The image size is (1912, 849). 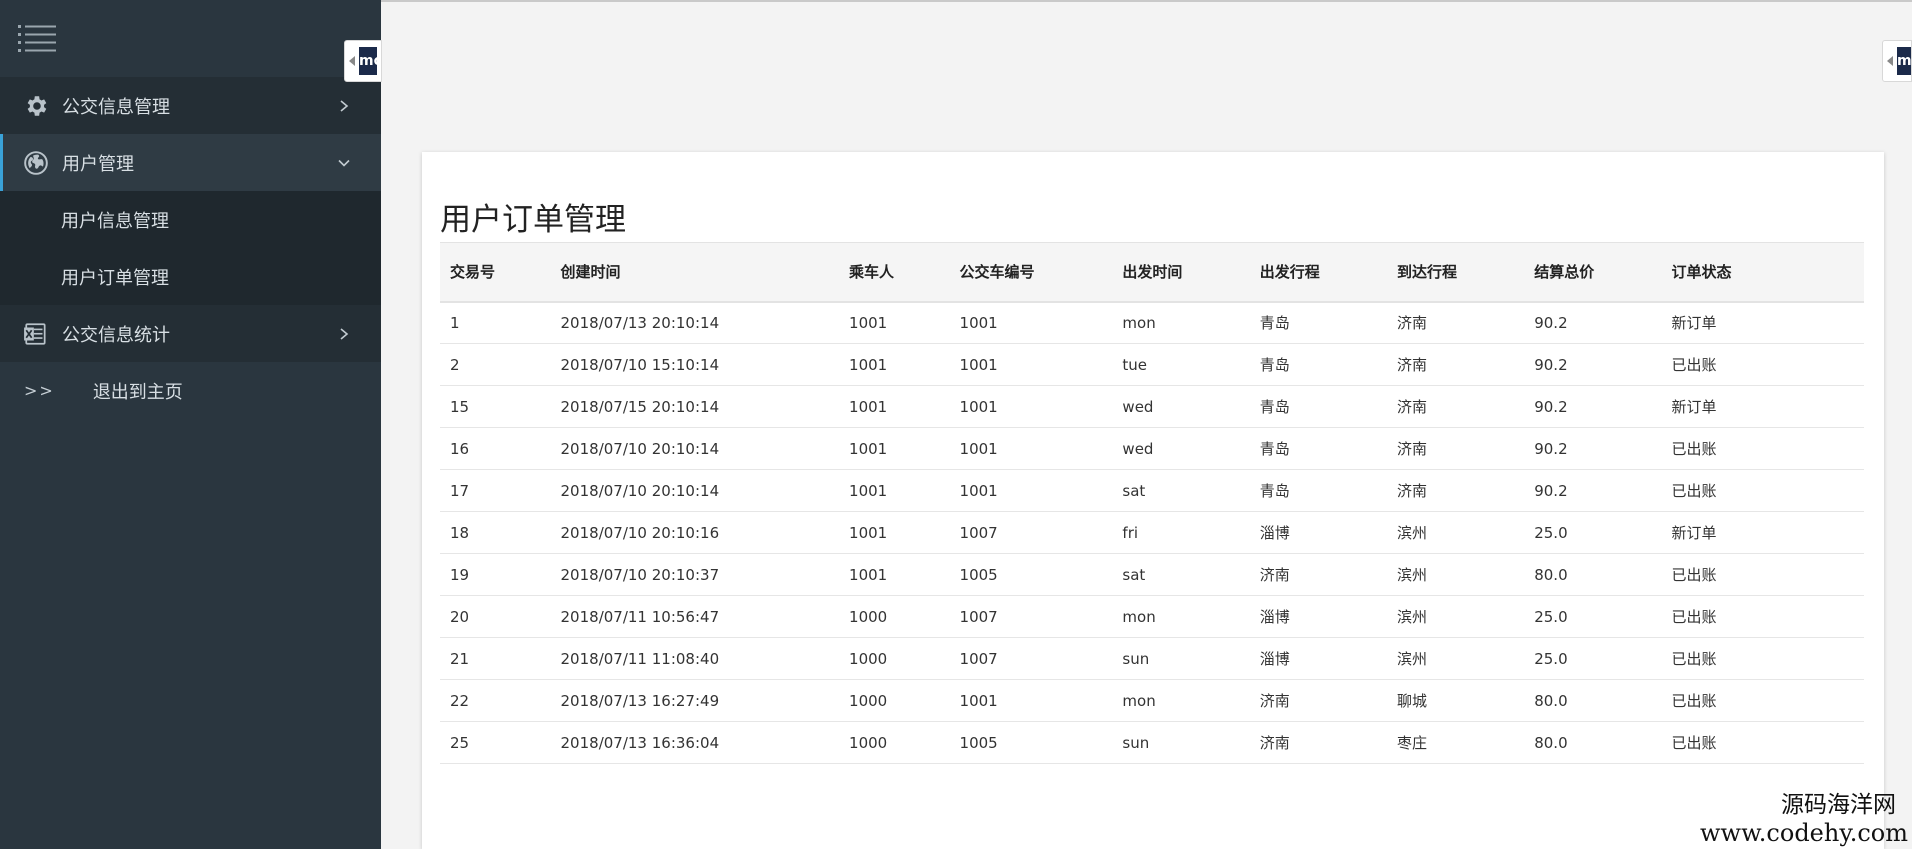 What do you see at coordinates (460, 658) in the screenshot?
I see `table-cell: 21` at bounding box center [460, 658].